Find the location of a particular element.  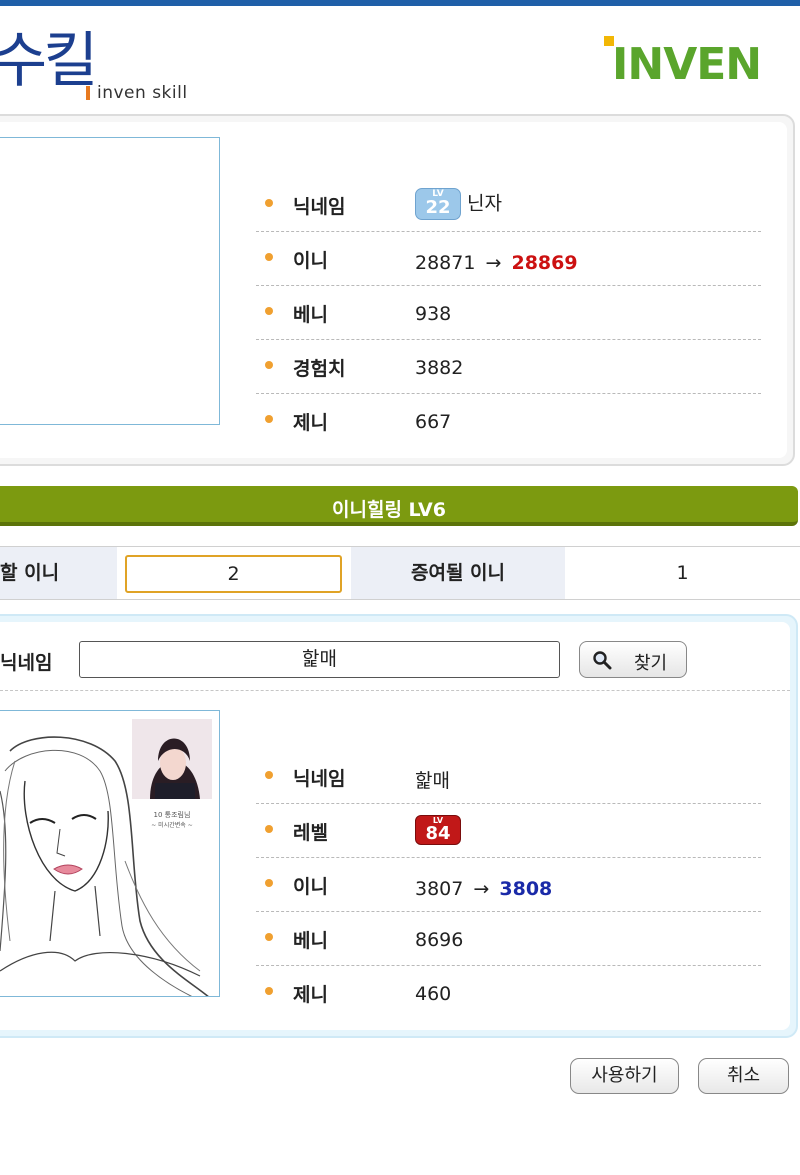

photo-caption-1: 10 통조림님 is located at coordinates (172, 814).